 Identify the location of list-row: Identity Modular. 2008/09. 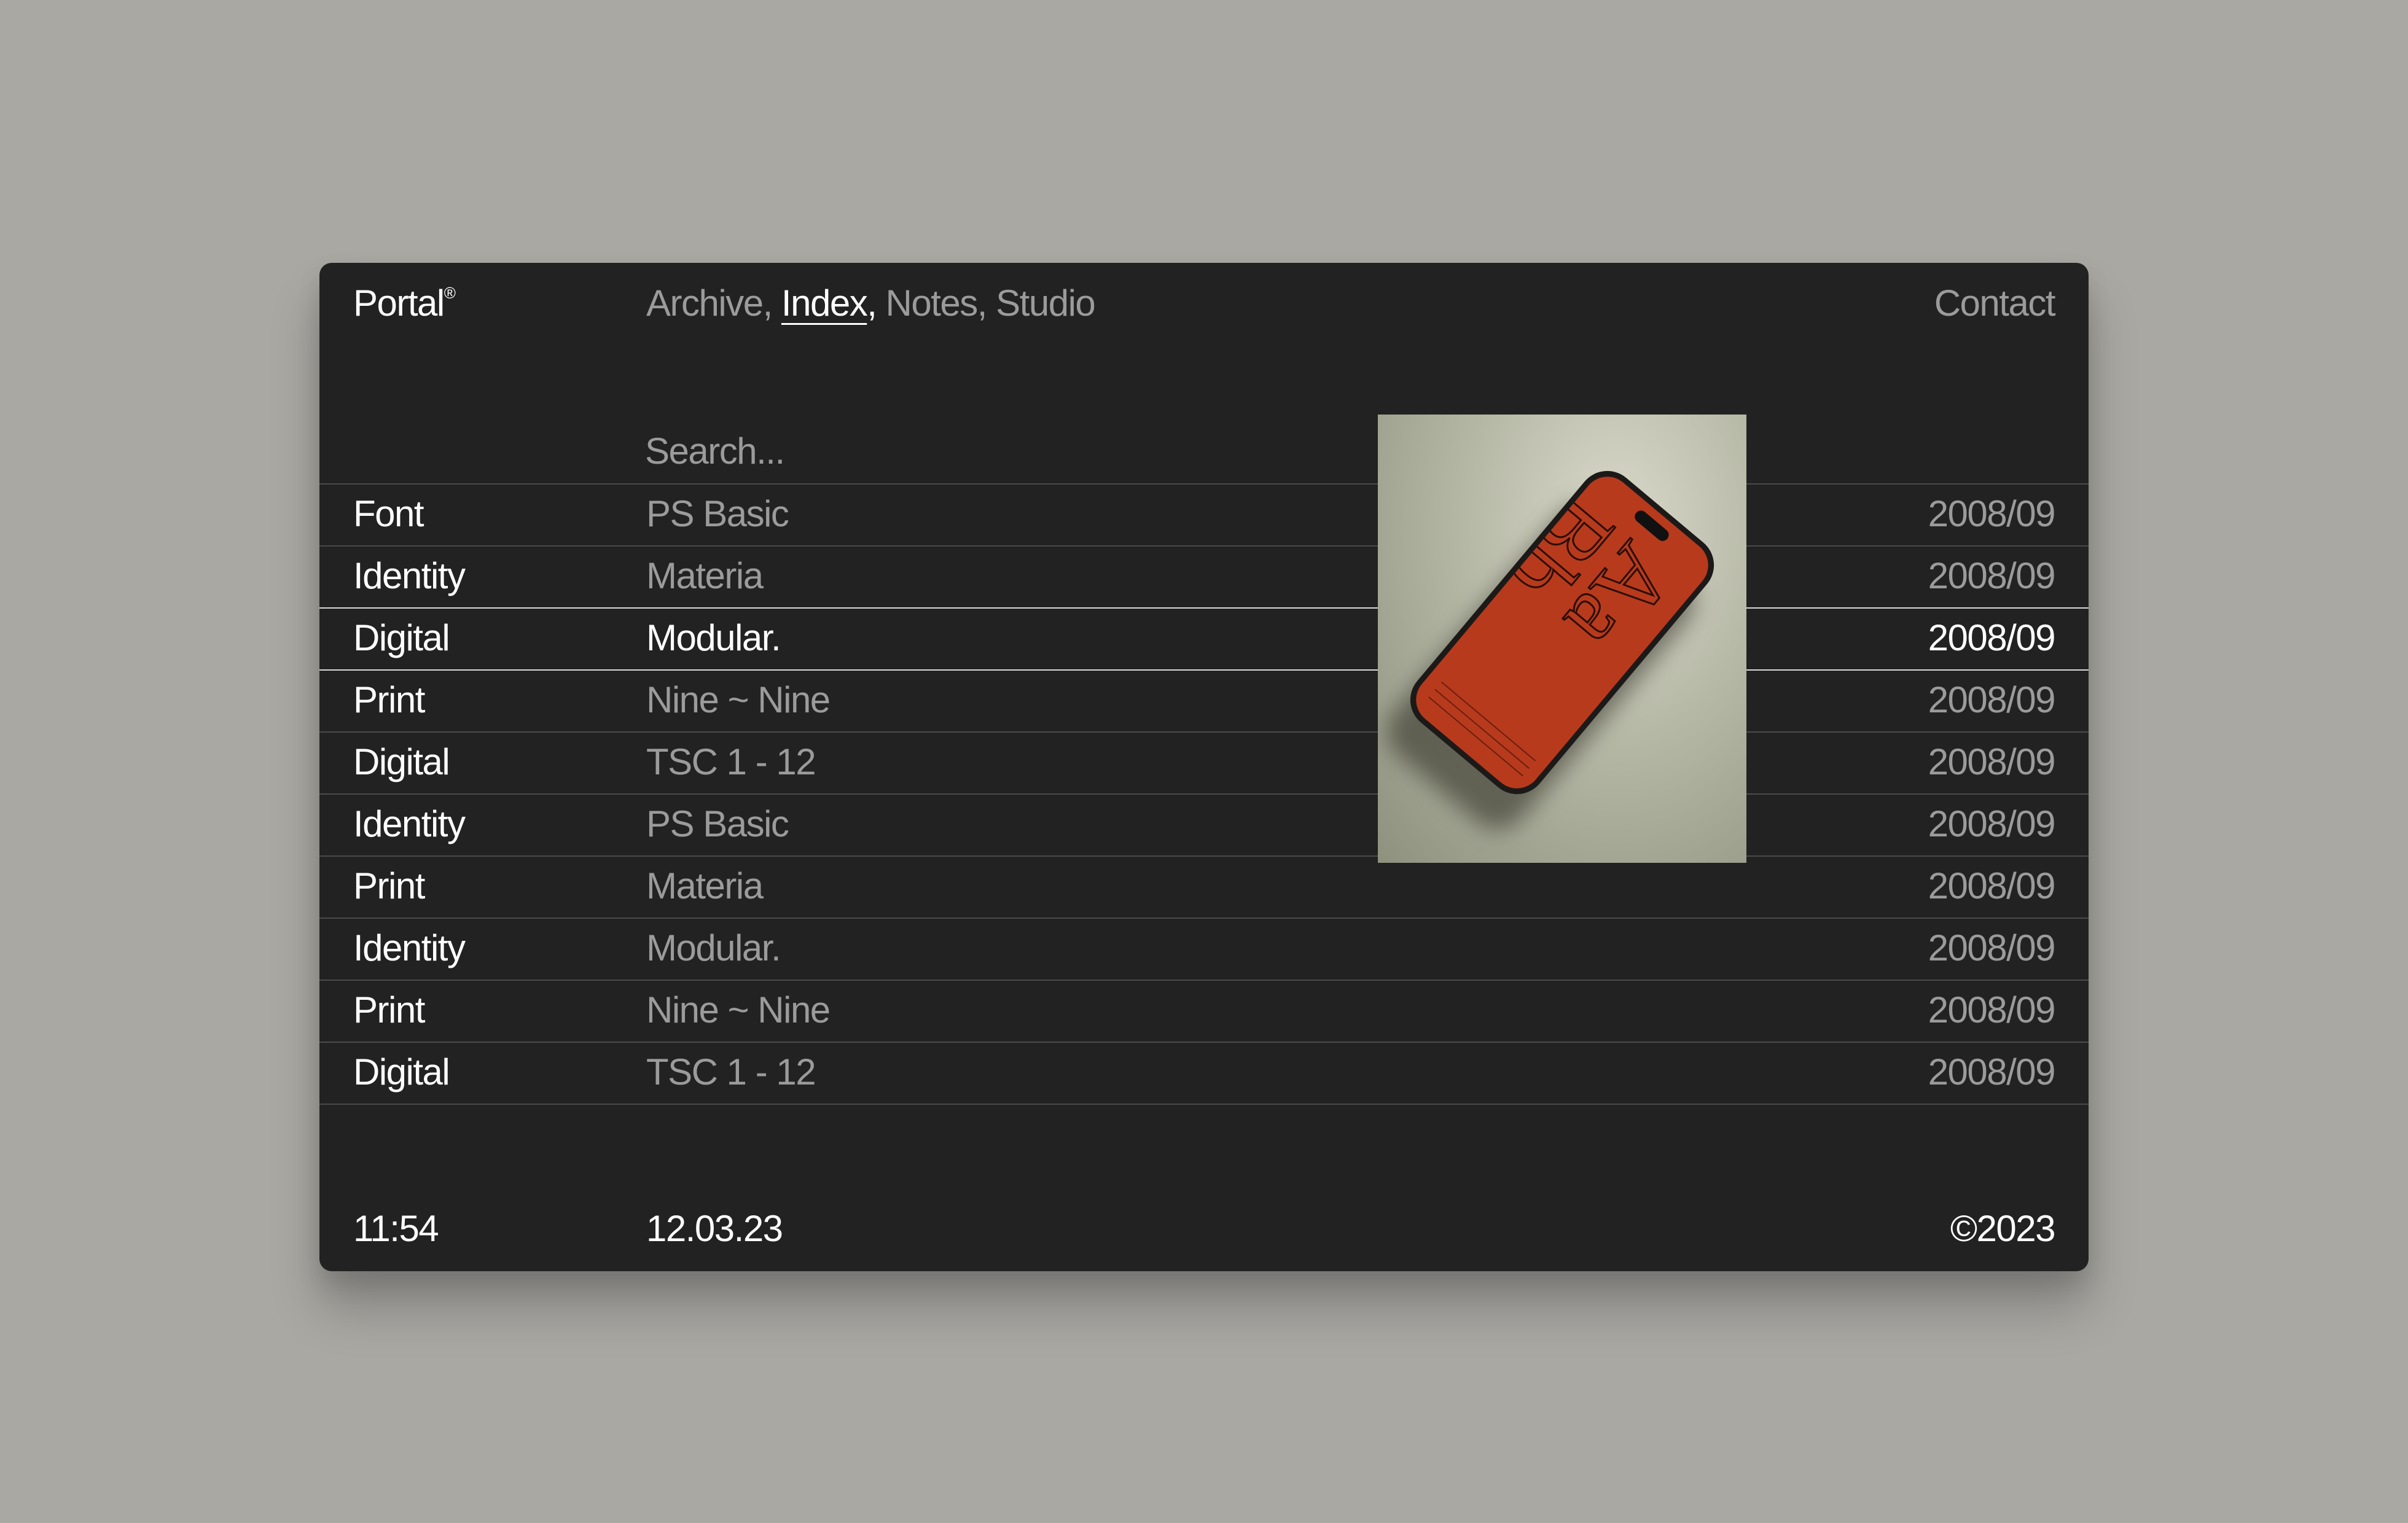
(1204, 948).